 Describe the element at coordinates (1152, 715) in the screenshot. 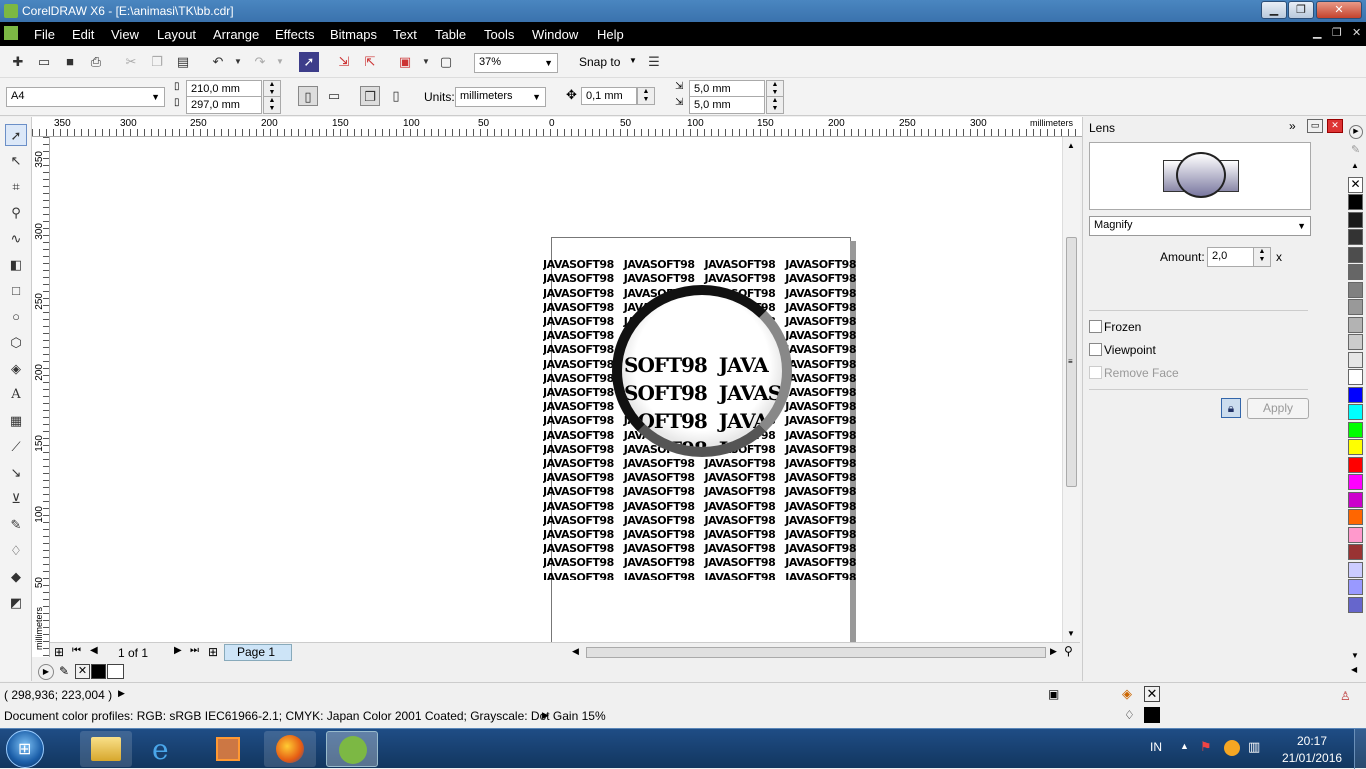

I see `outline-color-swatch` at that location.